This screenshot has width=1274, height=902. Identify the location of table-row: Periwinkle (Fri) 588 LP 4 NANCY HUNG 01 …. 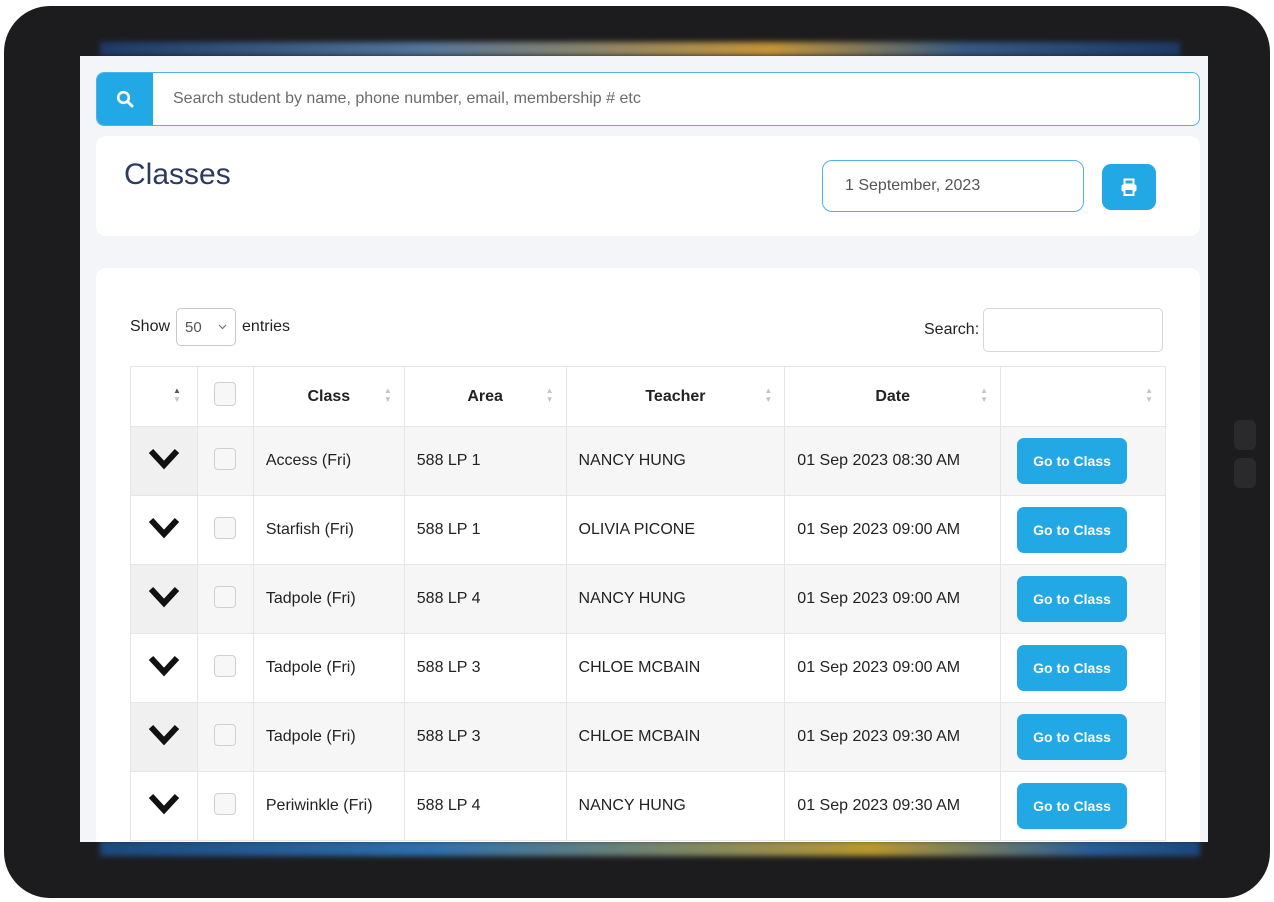
(648, 806).